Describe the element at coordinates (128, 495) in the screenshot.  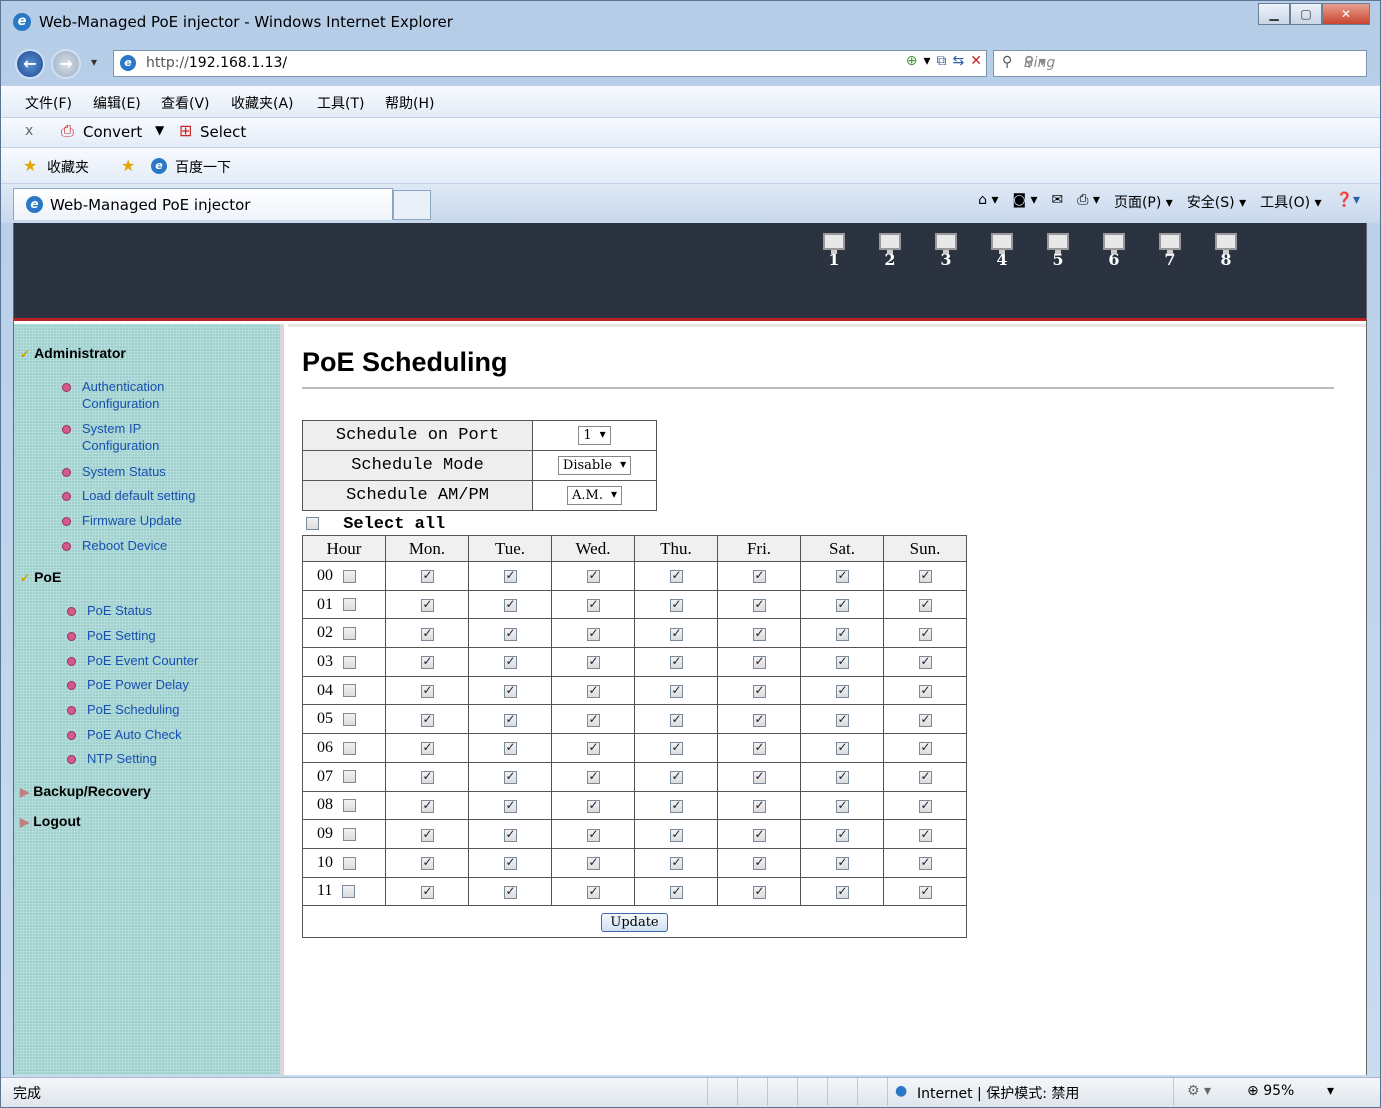
I see `sidebar-item-load-default: Load default setting` at that location.